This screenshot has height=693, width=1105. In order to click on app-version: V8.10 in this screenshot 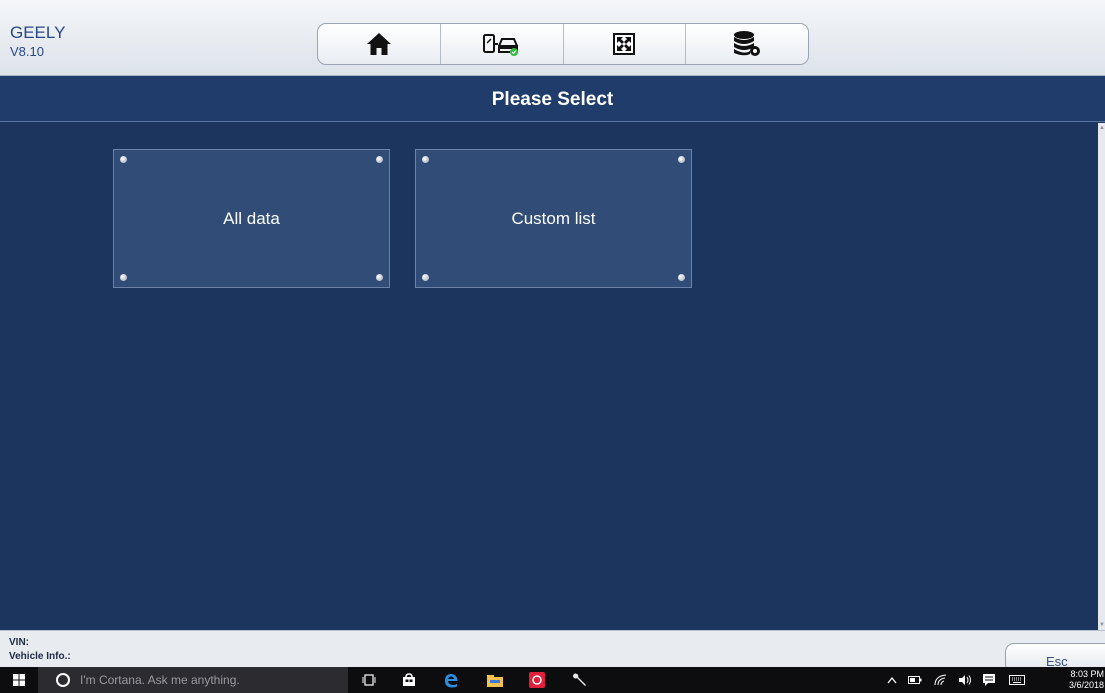, I will do `click(27, 51)`.